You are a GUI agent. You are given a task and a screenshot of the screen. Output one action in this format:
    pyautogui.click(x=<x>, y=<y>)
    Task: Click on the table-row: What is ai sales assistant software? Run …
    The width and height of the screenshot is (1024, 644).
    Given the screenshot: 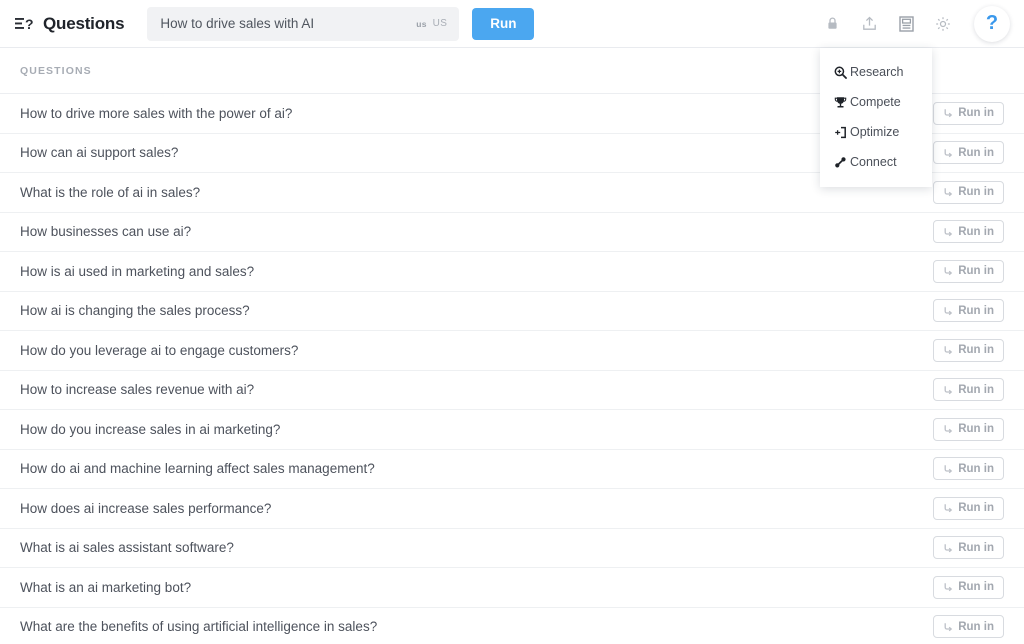 What is the action you would take?
    pyautogui.click(x=512, y=548)
    